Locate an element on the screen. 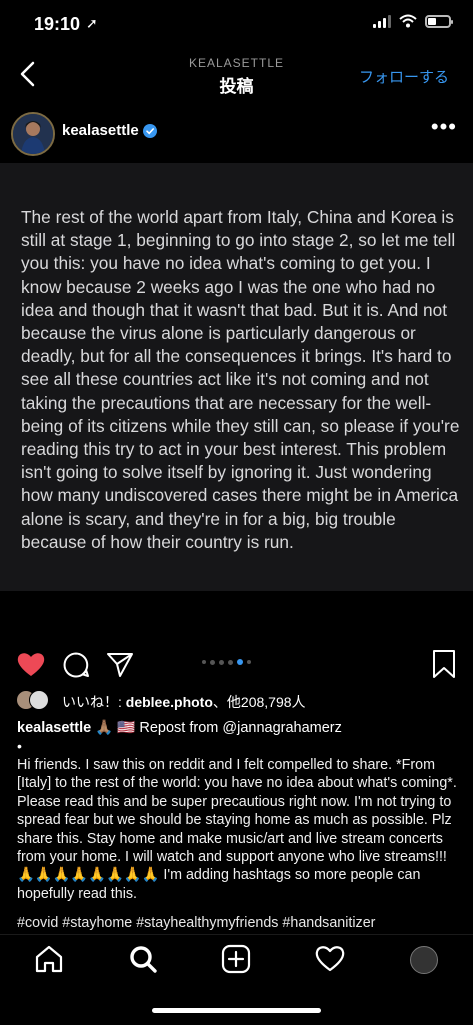  location-arrow-icon: ➚ is located at coordinates (92, 23).